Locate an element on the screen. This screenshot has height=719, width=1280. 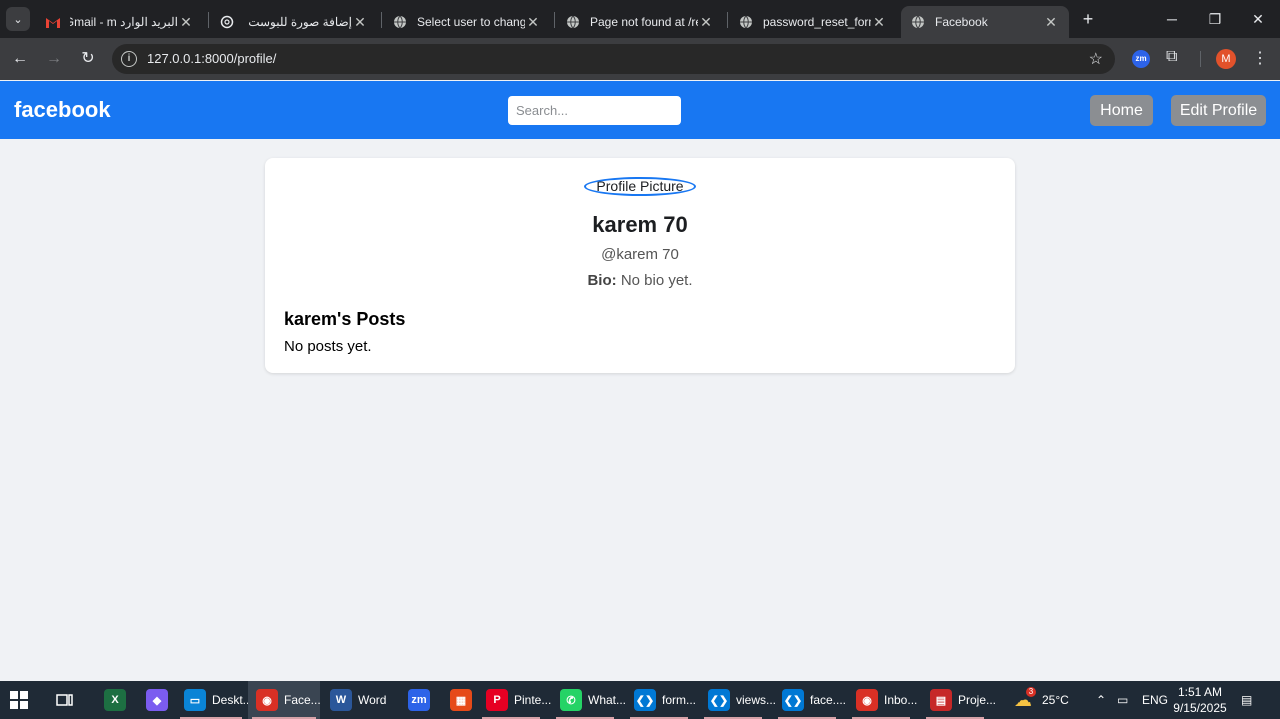
zoom-extension-icon: zm is located at coordinates (1141, 59).